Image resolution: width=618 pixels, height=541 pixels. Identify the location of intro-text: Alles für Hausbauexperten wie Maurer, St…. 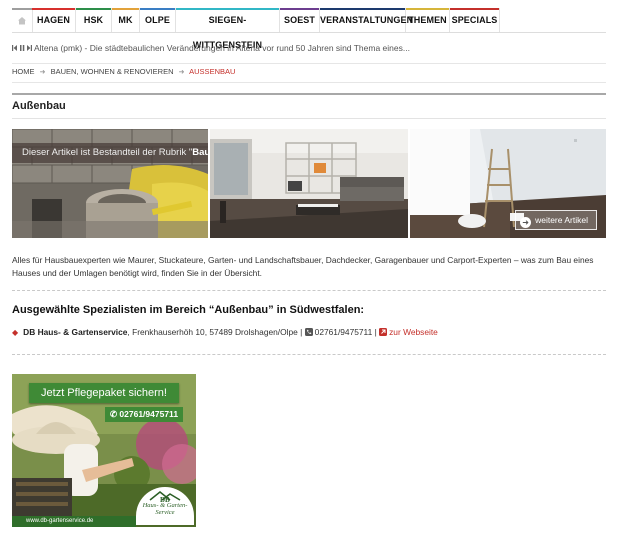
(303, 266).